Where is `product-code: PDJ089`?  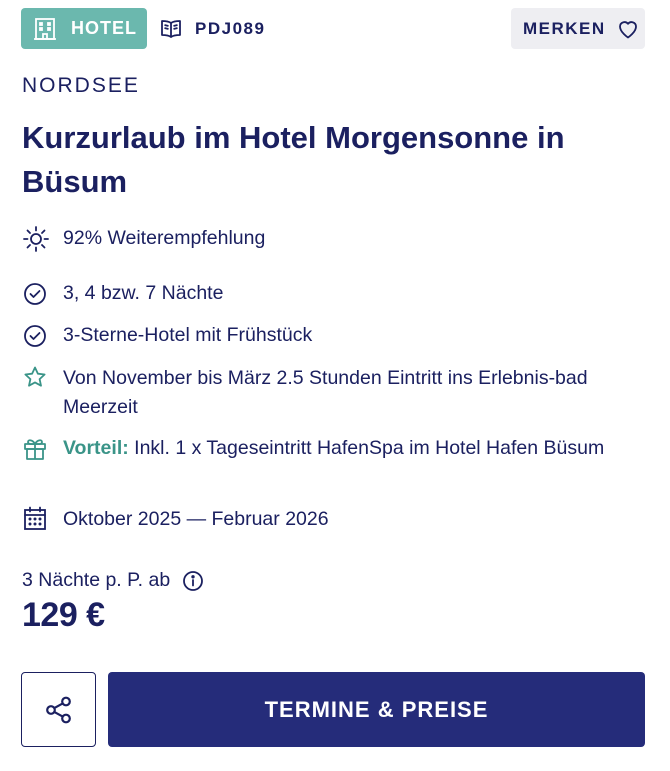
product-code: PDJ089 is located at coordinates (212, 28).